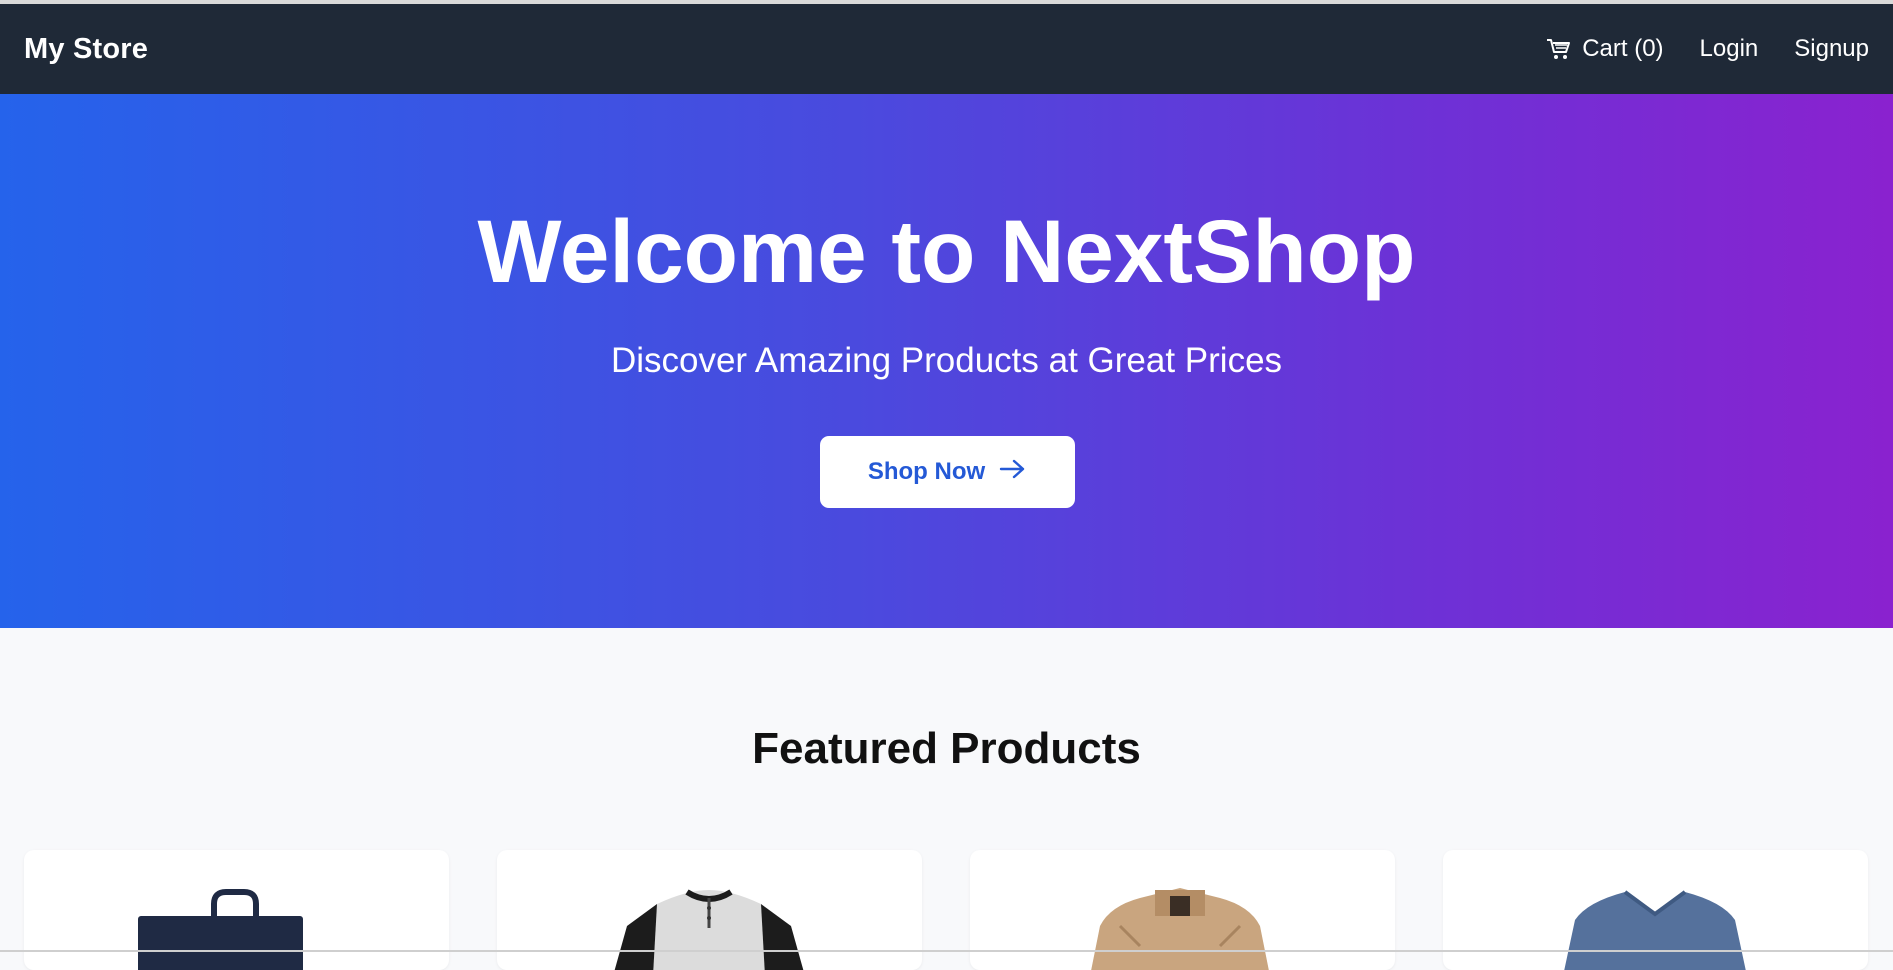  I want to click on signup-link: Signup, so click(1831, 49).